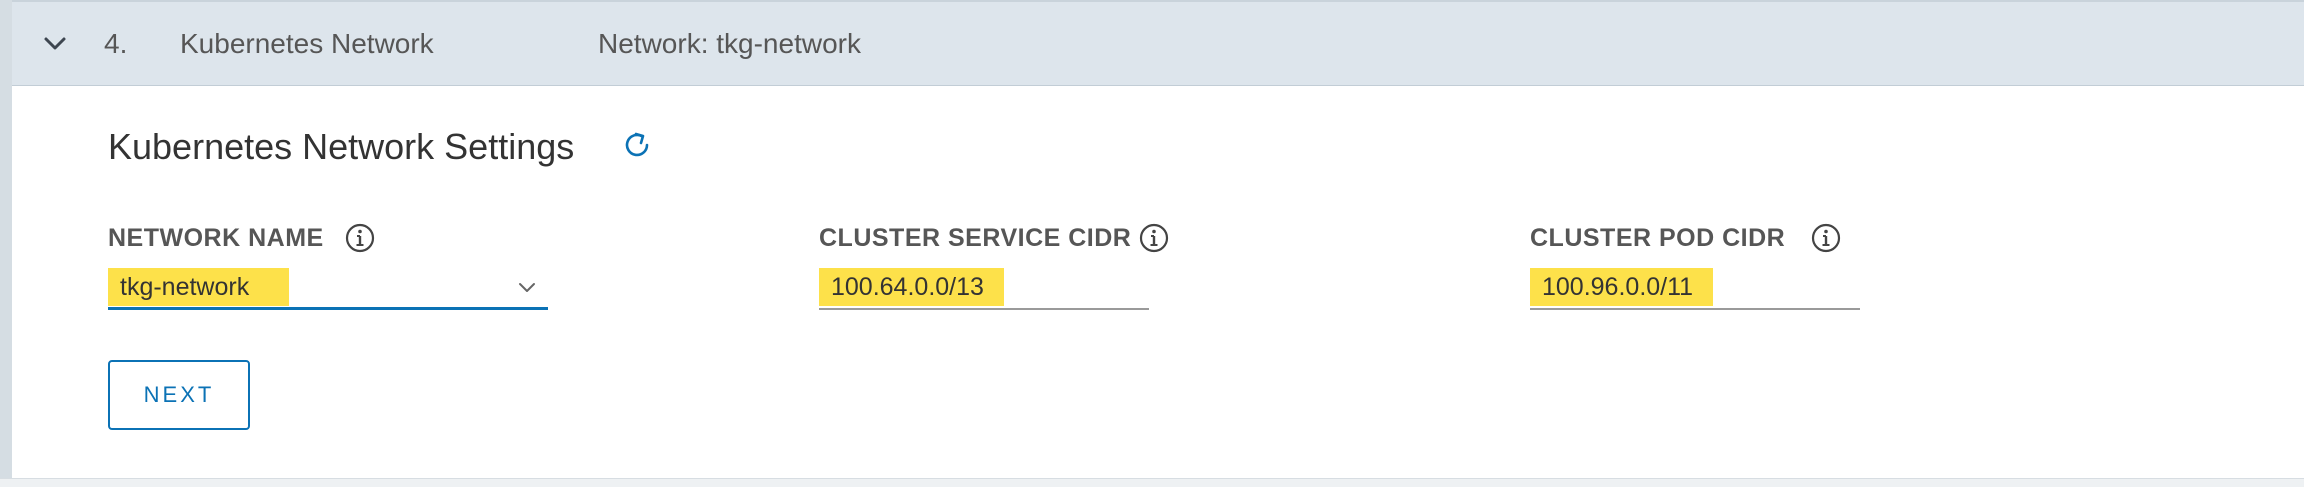 This screenshot has width=2304, height=487. What do you see at coordinates (116, 43) in the screenshot?
I see `step-number: 4.` at bounding box center [116, 43].